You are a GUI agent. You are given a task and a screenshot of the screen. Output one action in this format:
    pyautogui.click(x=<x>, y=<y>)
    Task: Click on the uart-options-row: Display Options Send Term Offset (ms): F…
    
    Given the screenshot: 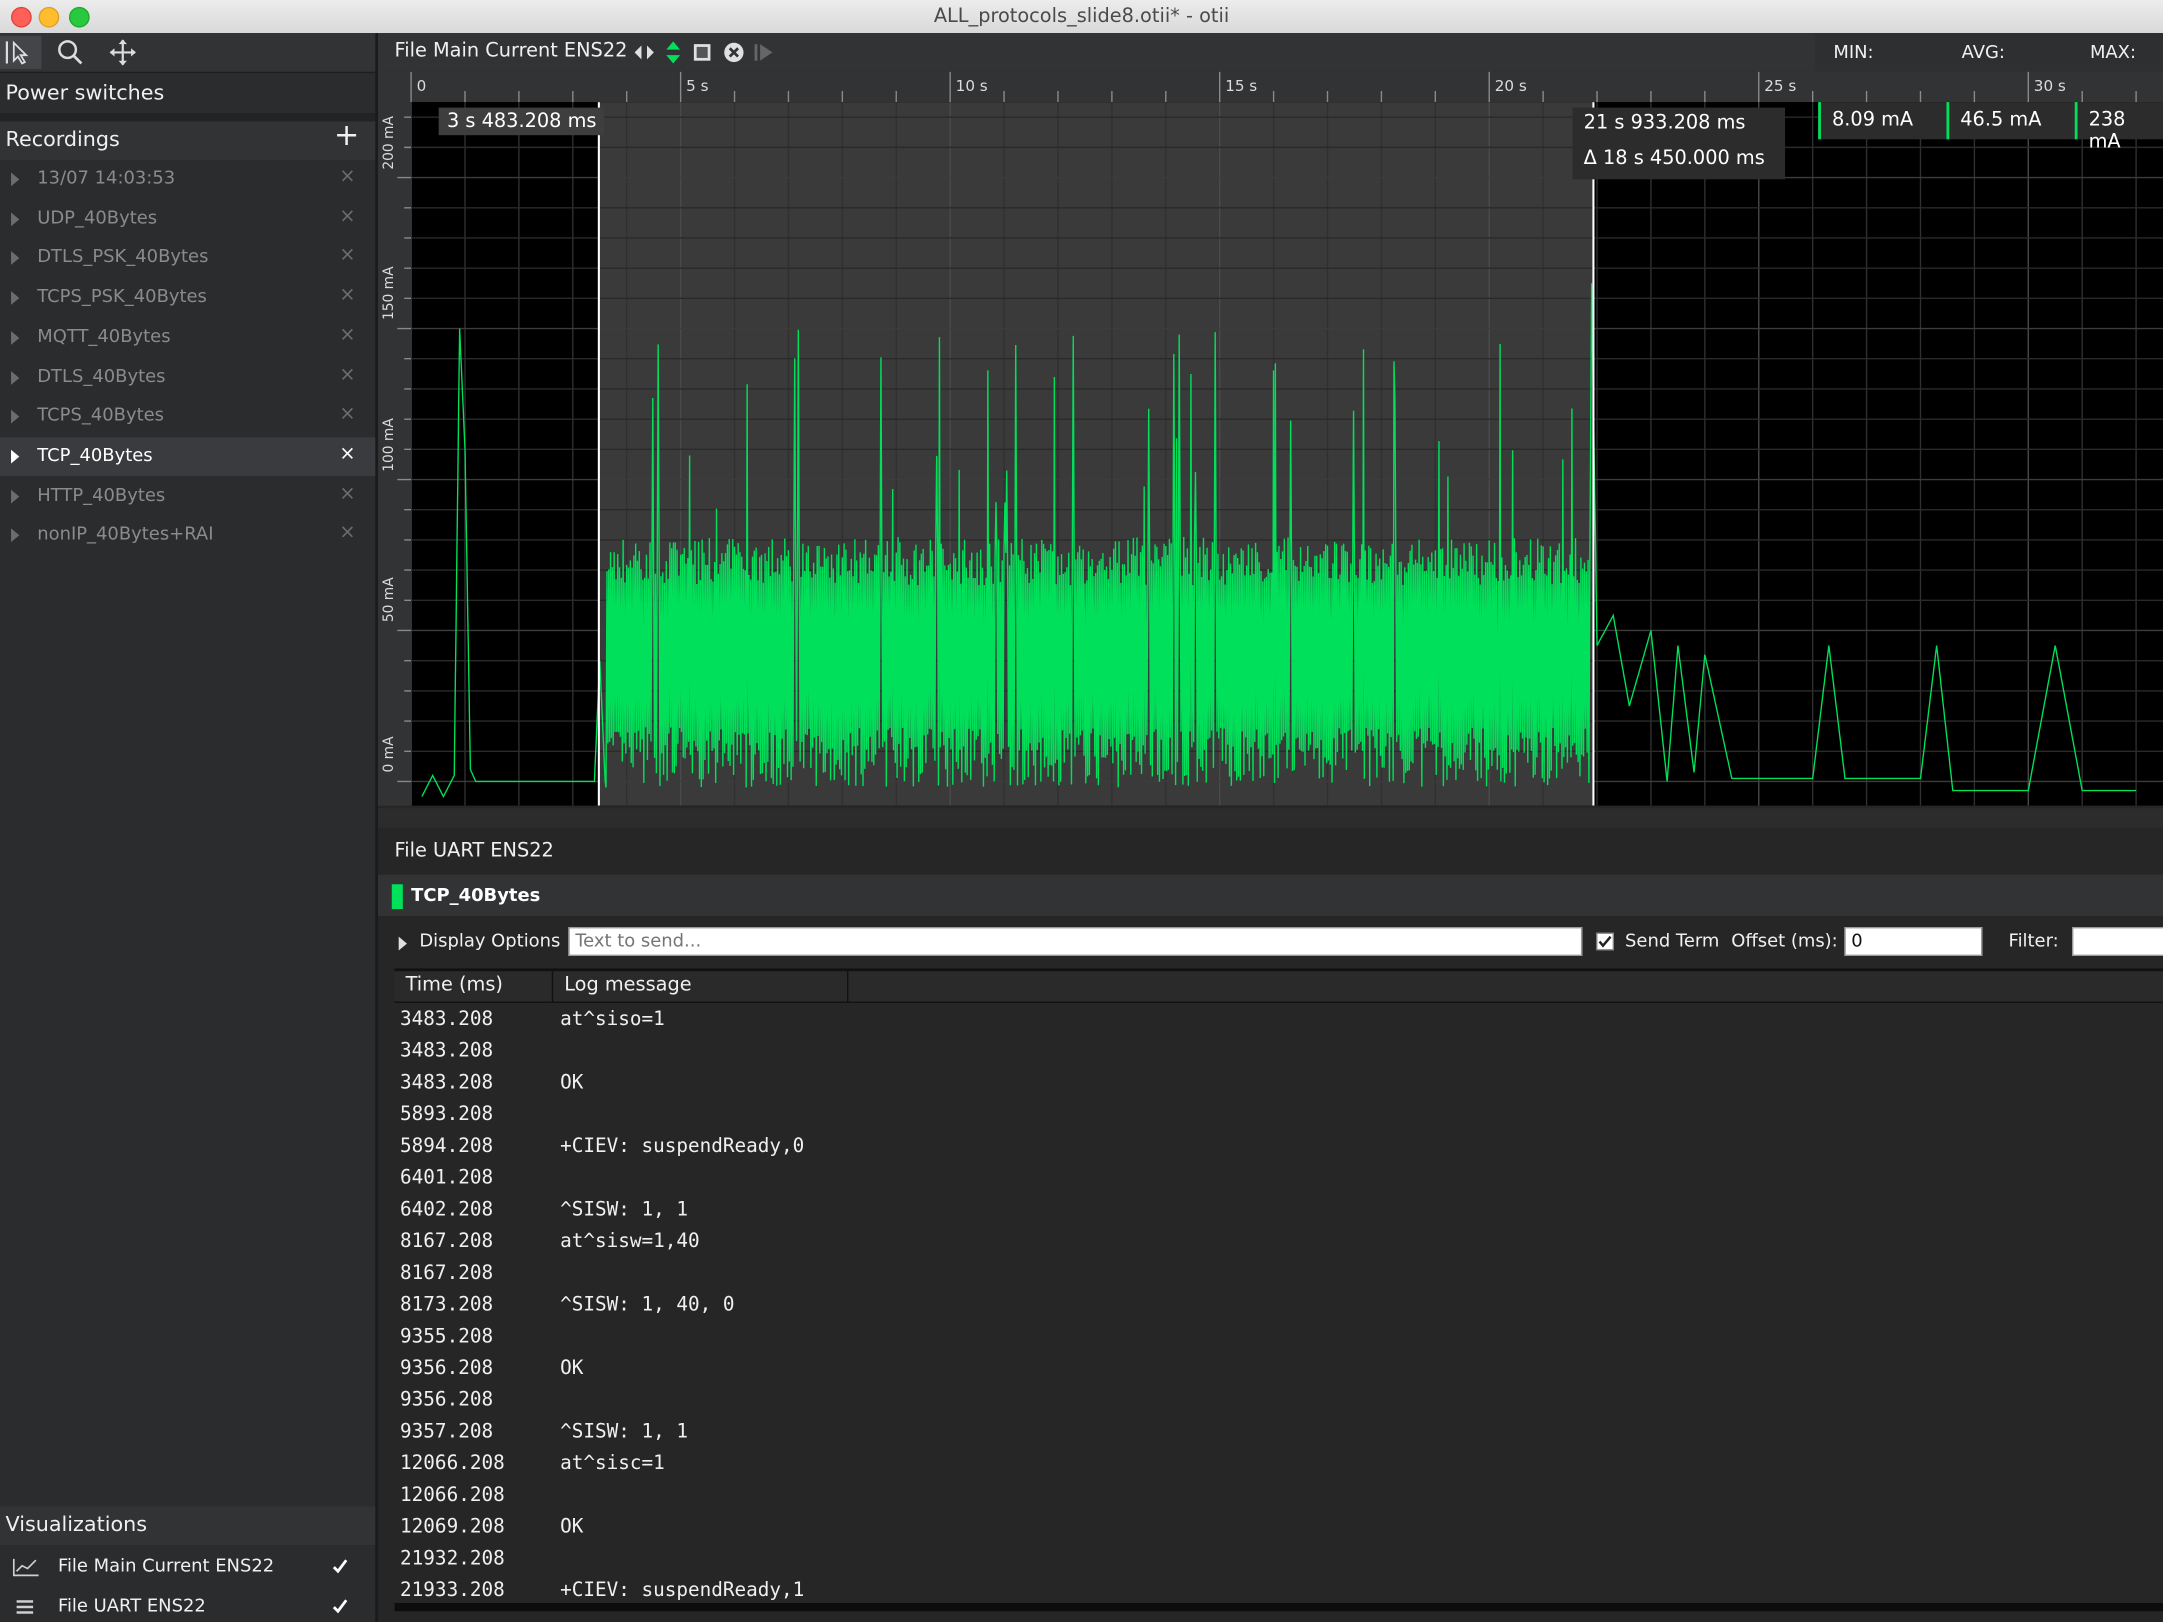 What is the action you would take?
    pyautogui.click(x=1270, y=943)
    